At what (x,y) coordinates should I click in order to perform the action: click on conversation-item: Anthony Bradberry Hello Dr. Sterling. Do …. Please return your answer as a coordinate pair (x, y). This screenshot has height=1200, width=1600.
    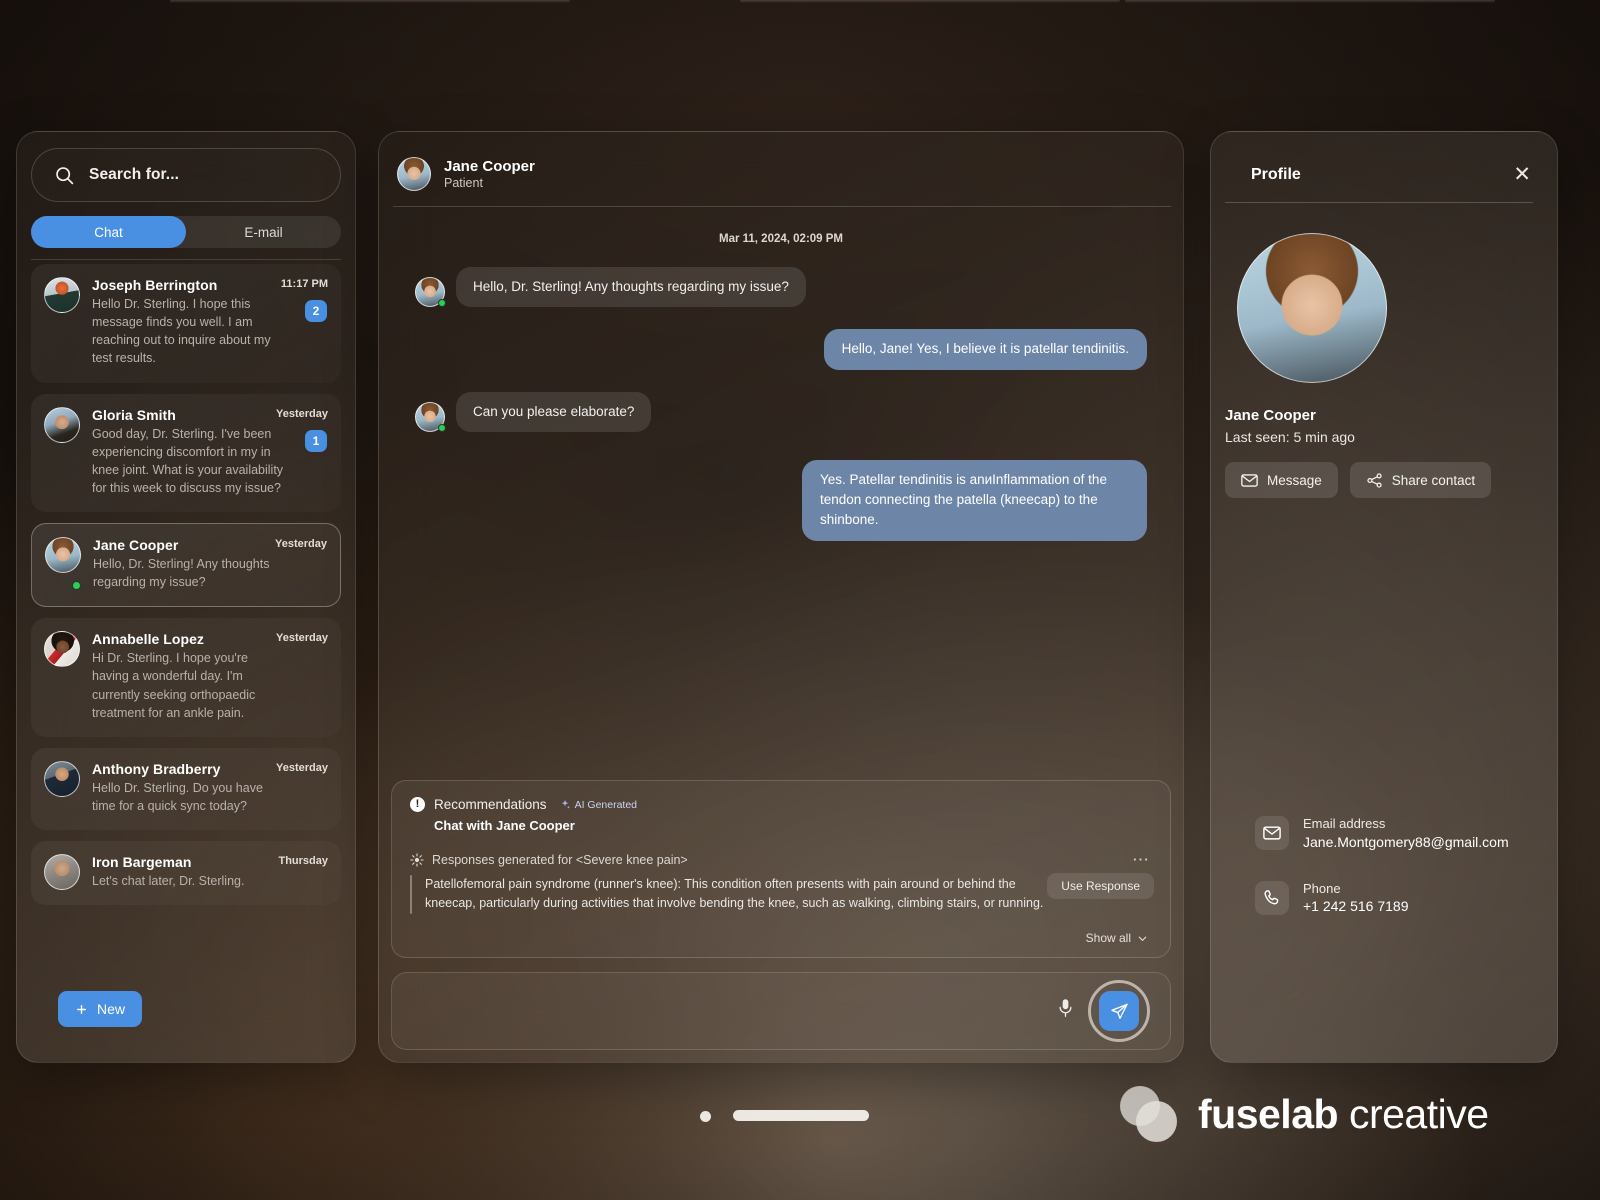
    Looking at the image, I should click on (186, 788).